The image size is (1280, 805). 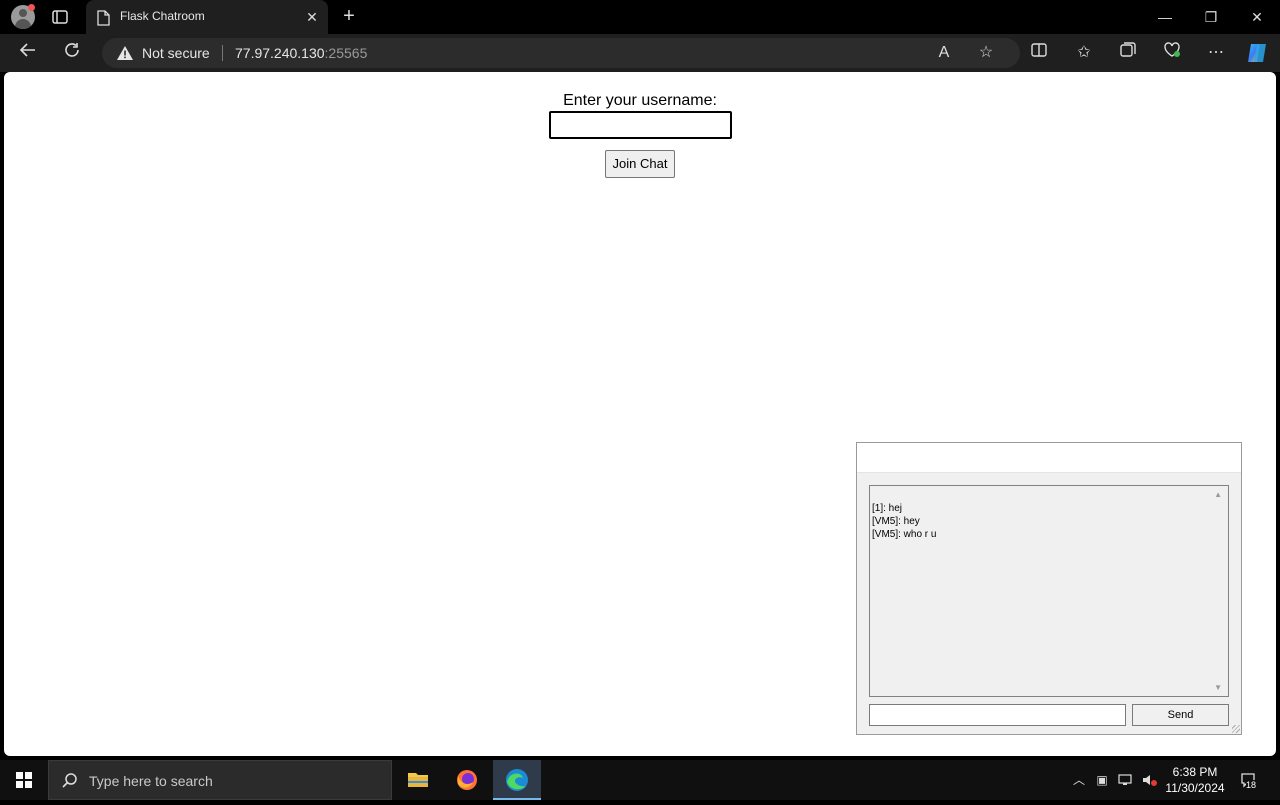 What do you see at coordinates (640, 100) in the screenshot?
I see `username-label: Enter your username:` at bounding box center [640, 100].